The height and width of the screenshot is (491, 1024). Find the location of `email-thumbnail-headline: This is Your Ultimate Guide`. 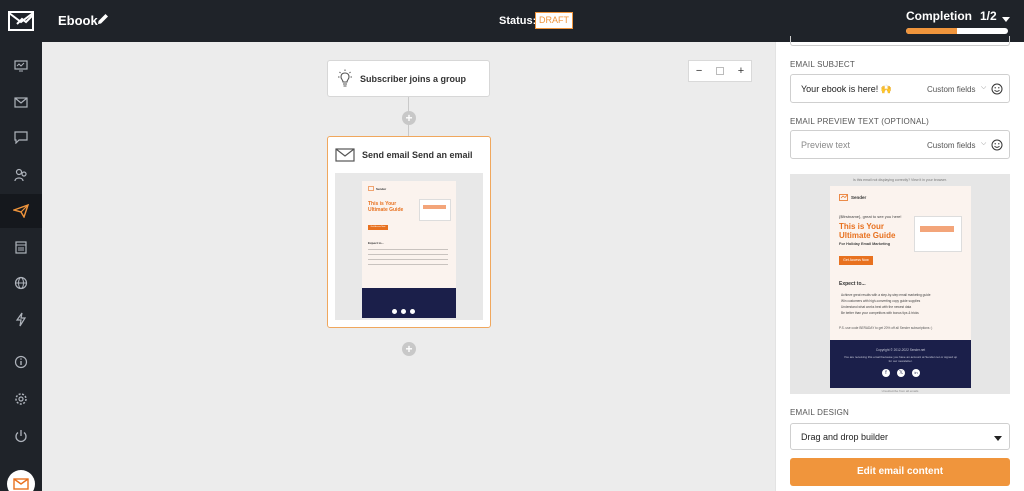

email-thumbnail-headline: This is Your Ultimate Guide is located at coordinates (385, 207).